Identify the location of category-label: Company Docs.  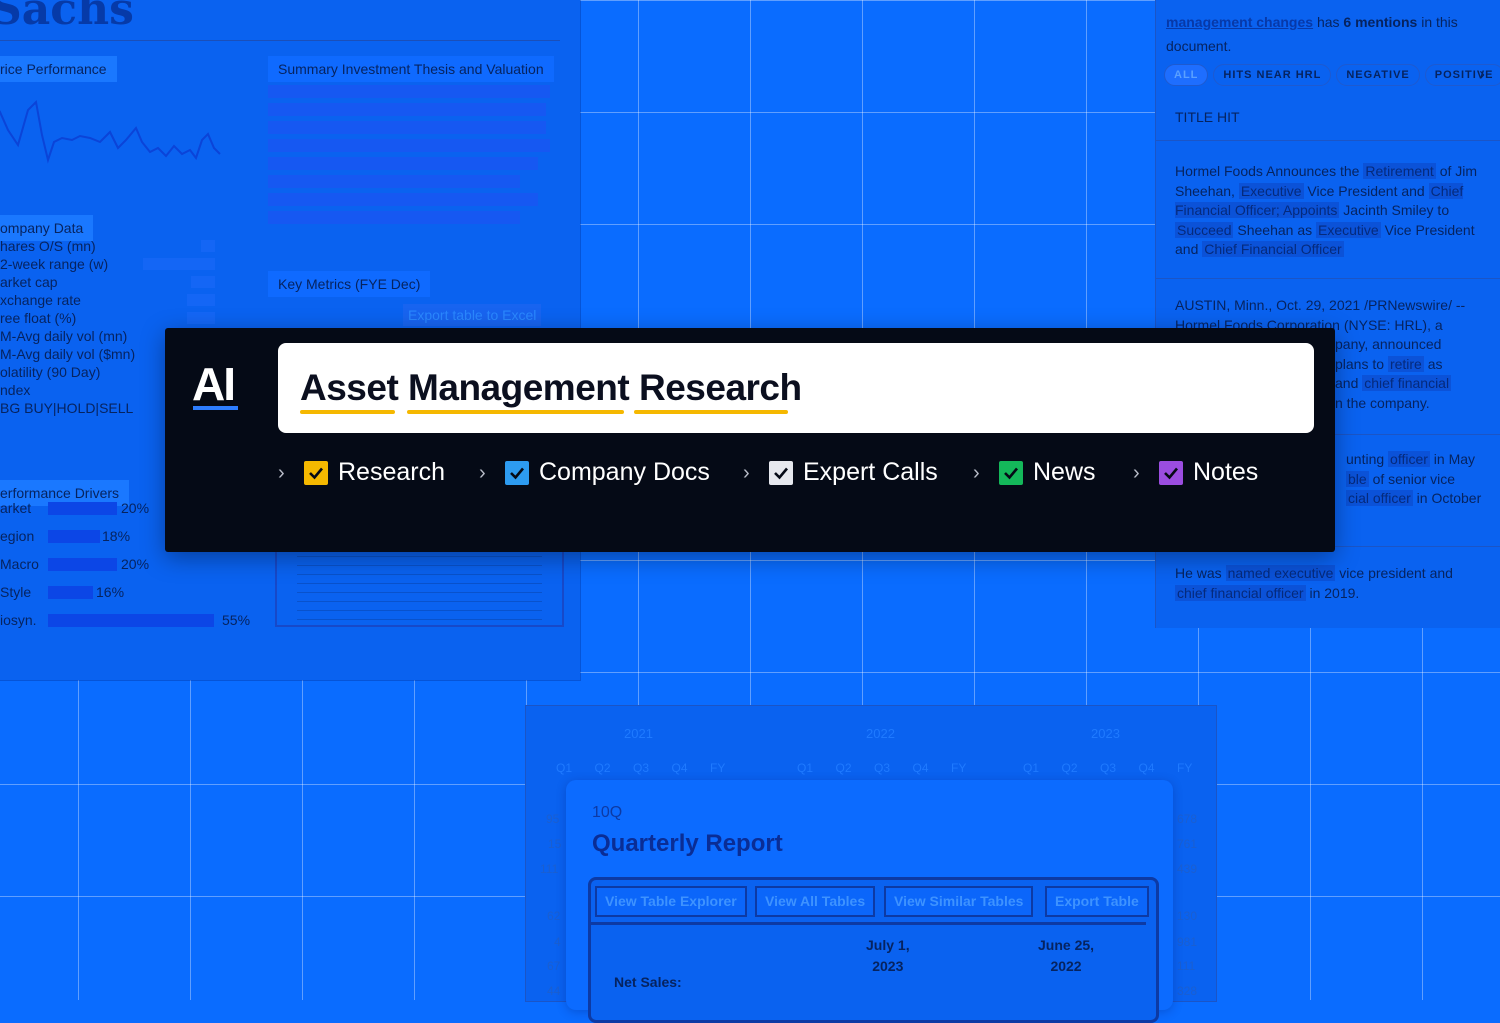
(624, 472).